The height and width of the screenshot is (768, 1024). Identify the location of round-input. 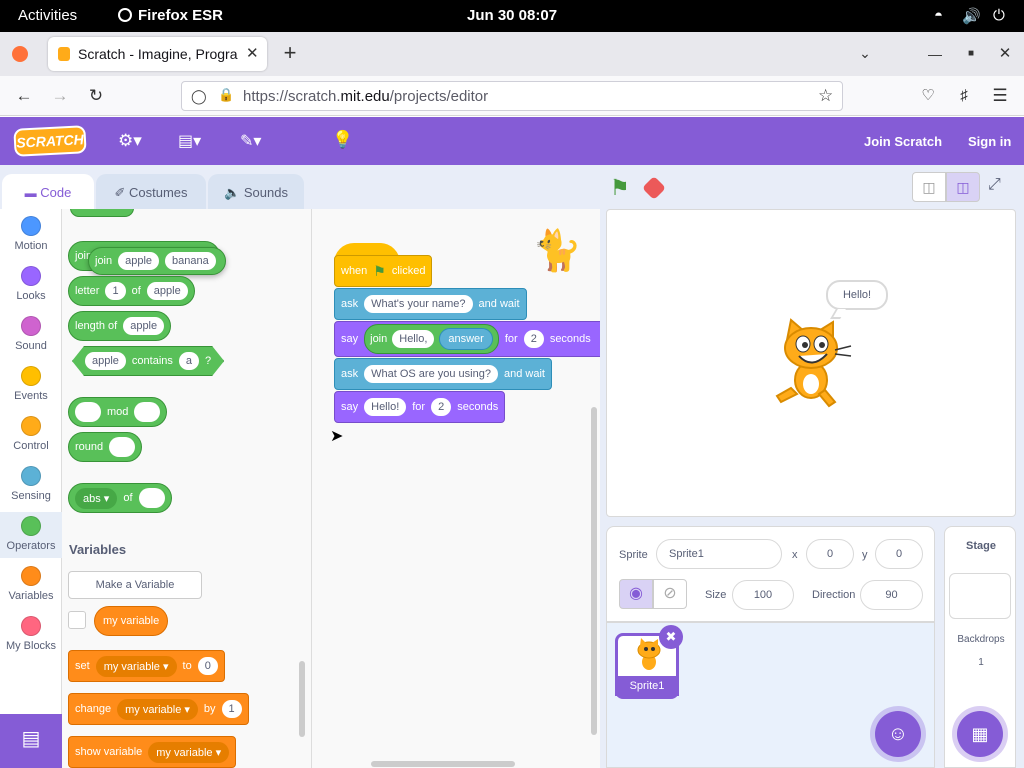
(122, 447).